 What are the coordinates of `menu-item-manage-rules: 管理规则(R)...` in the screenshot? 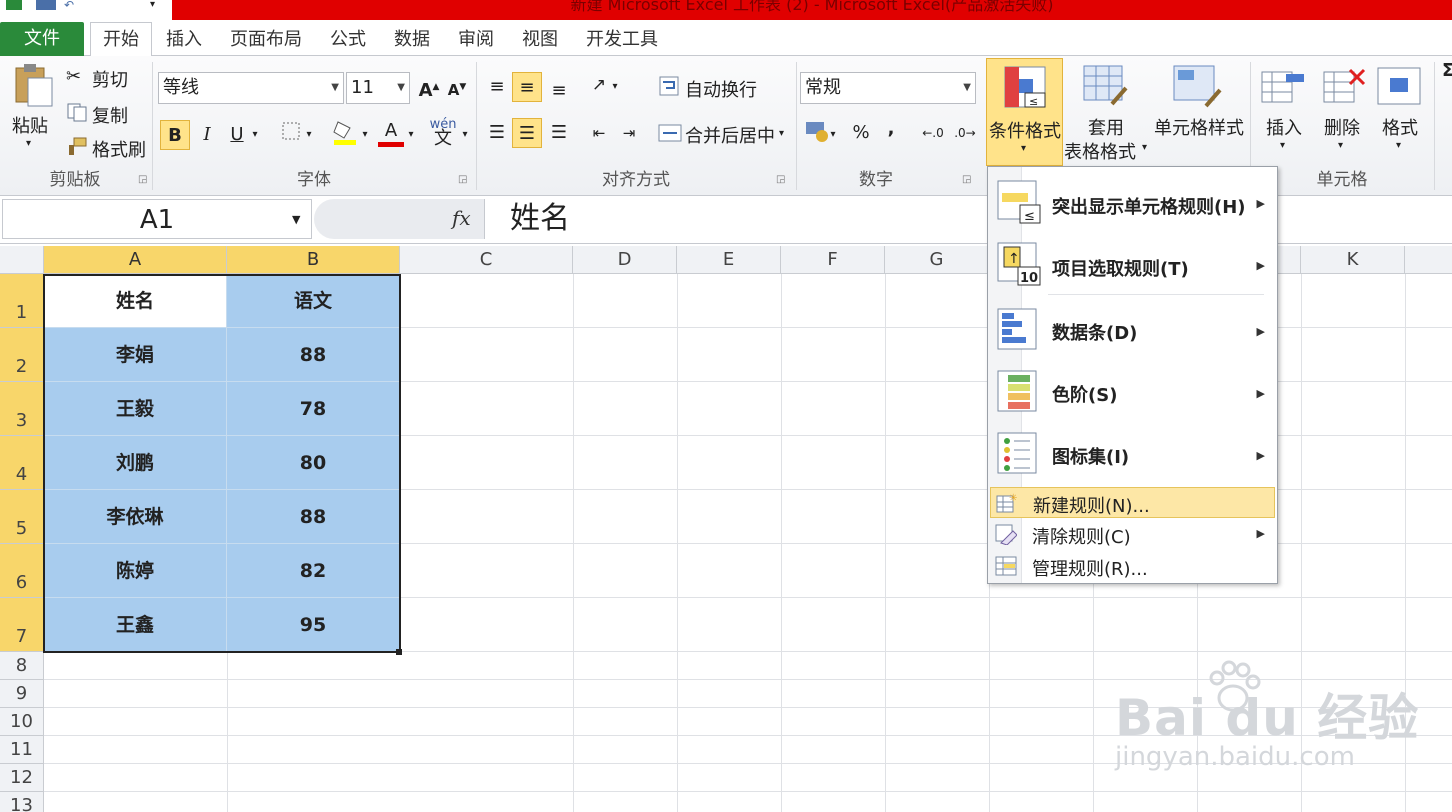 It's located at (1132, 566).